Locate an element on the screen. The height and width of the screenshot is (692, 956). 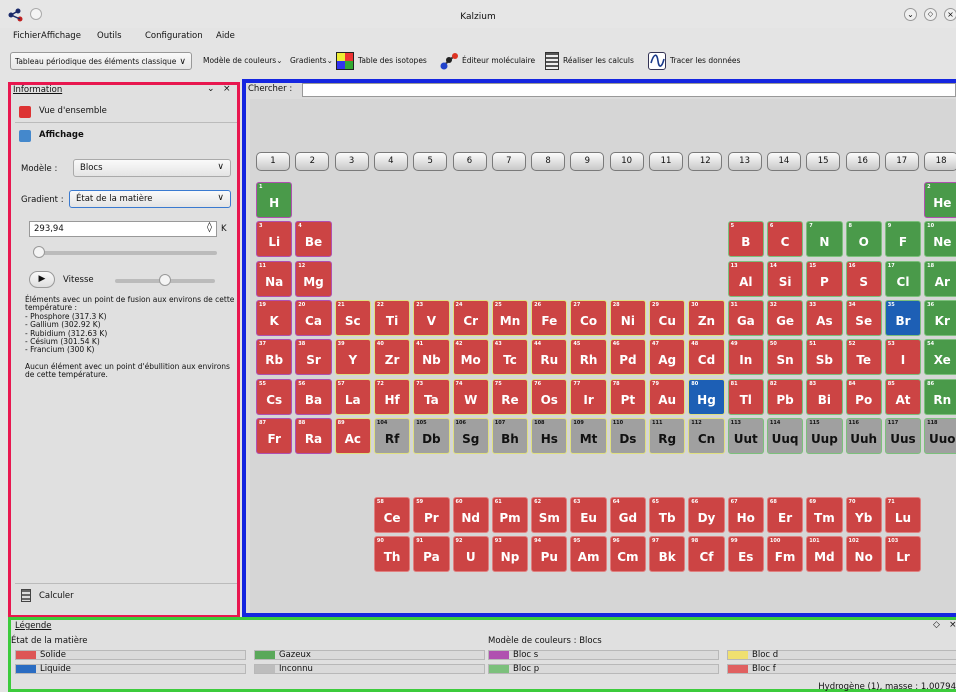
element-al: 13 Al is located at coordinates (745, 279).